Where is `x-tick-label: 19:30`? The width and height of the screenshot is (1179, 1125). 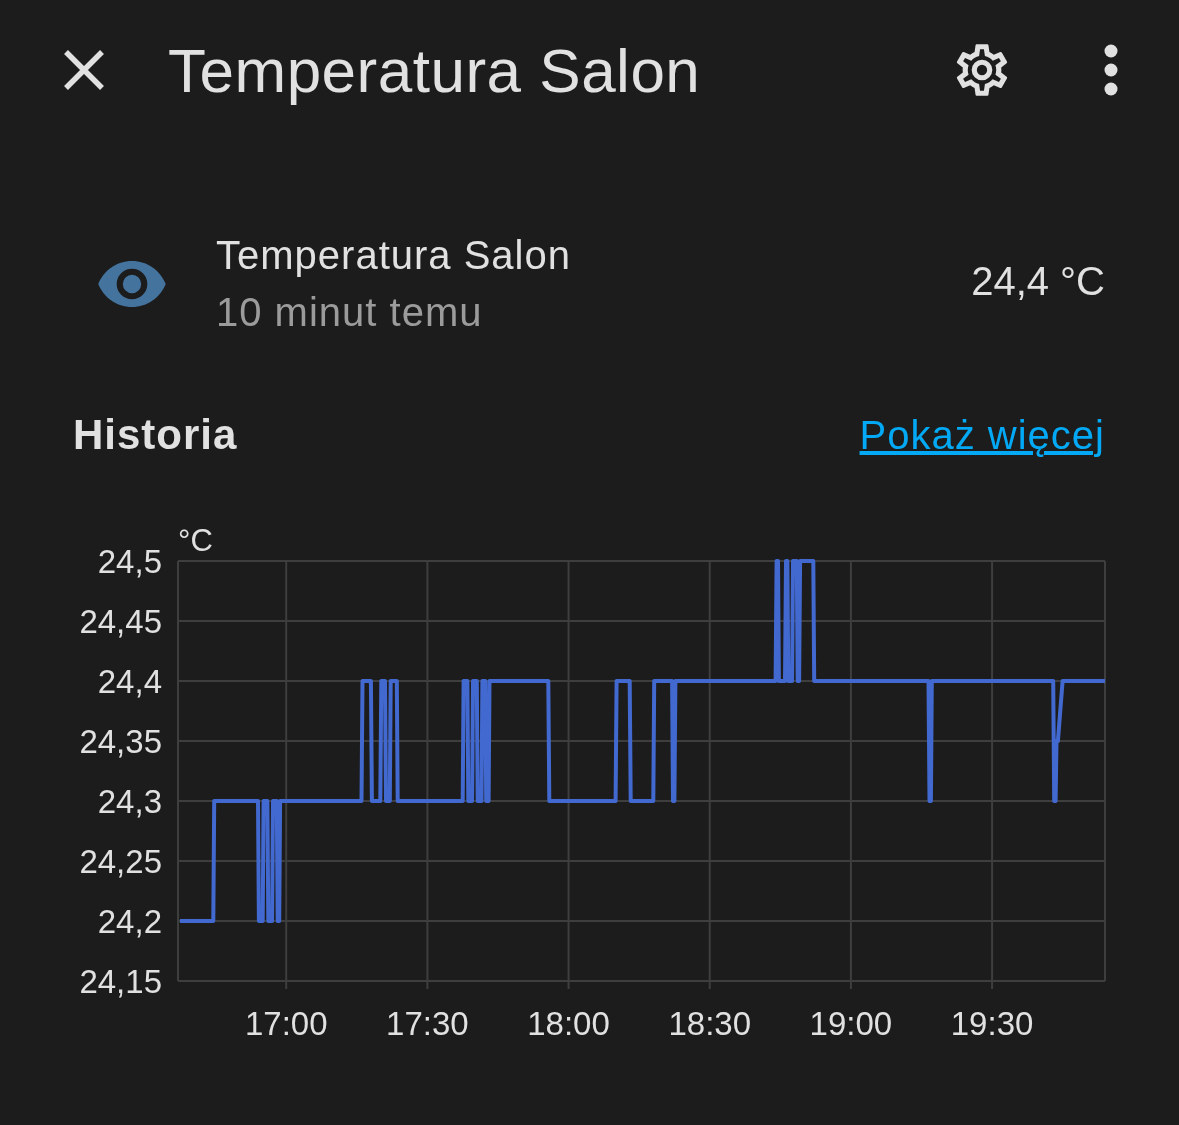 x-tick-label: 19:30 is located at coordinates (992, 1023).